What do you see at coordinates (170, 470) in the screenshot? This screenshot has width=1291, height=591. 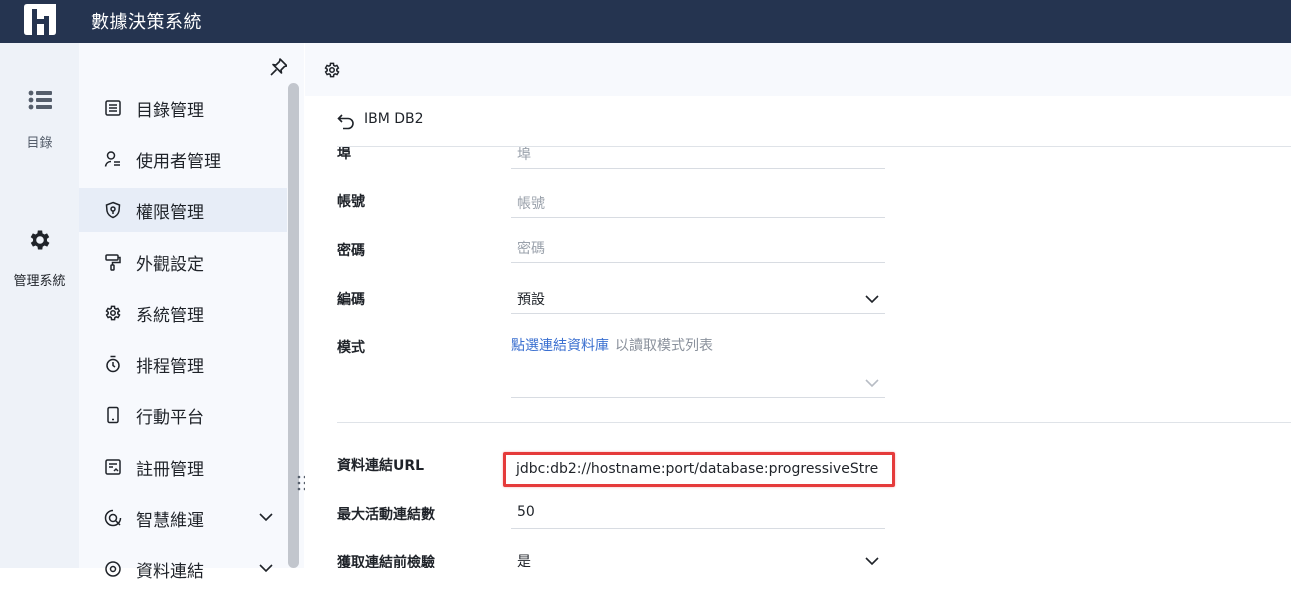 I see `menu-item-label: 註冊管理` at bounding box center [170, 470].